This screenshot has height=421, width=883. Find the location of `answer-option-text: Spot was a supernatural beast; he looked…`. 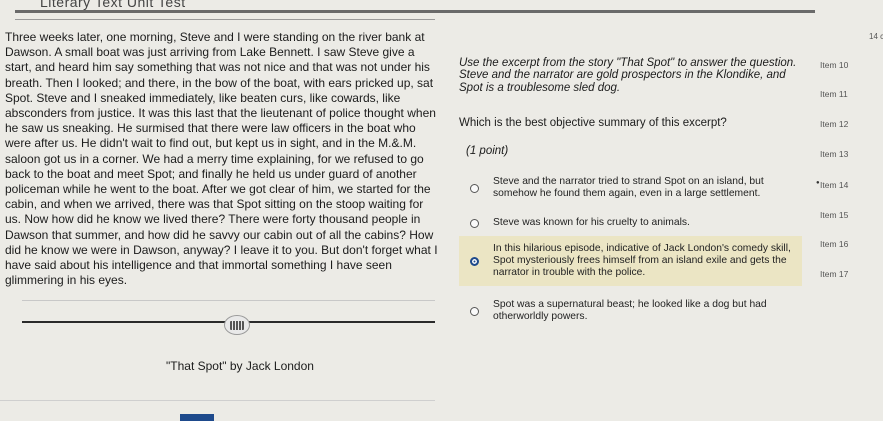

answer-option-text: Spot was a supernatural beast; he looked… is located at coordinates (630, 310).